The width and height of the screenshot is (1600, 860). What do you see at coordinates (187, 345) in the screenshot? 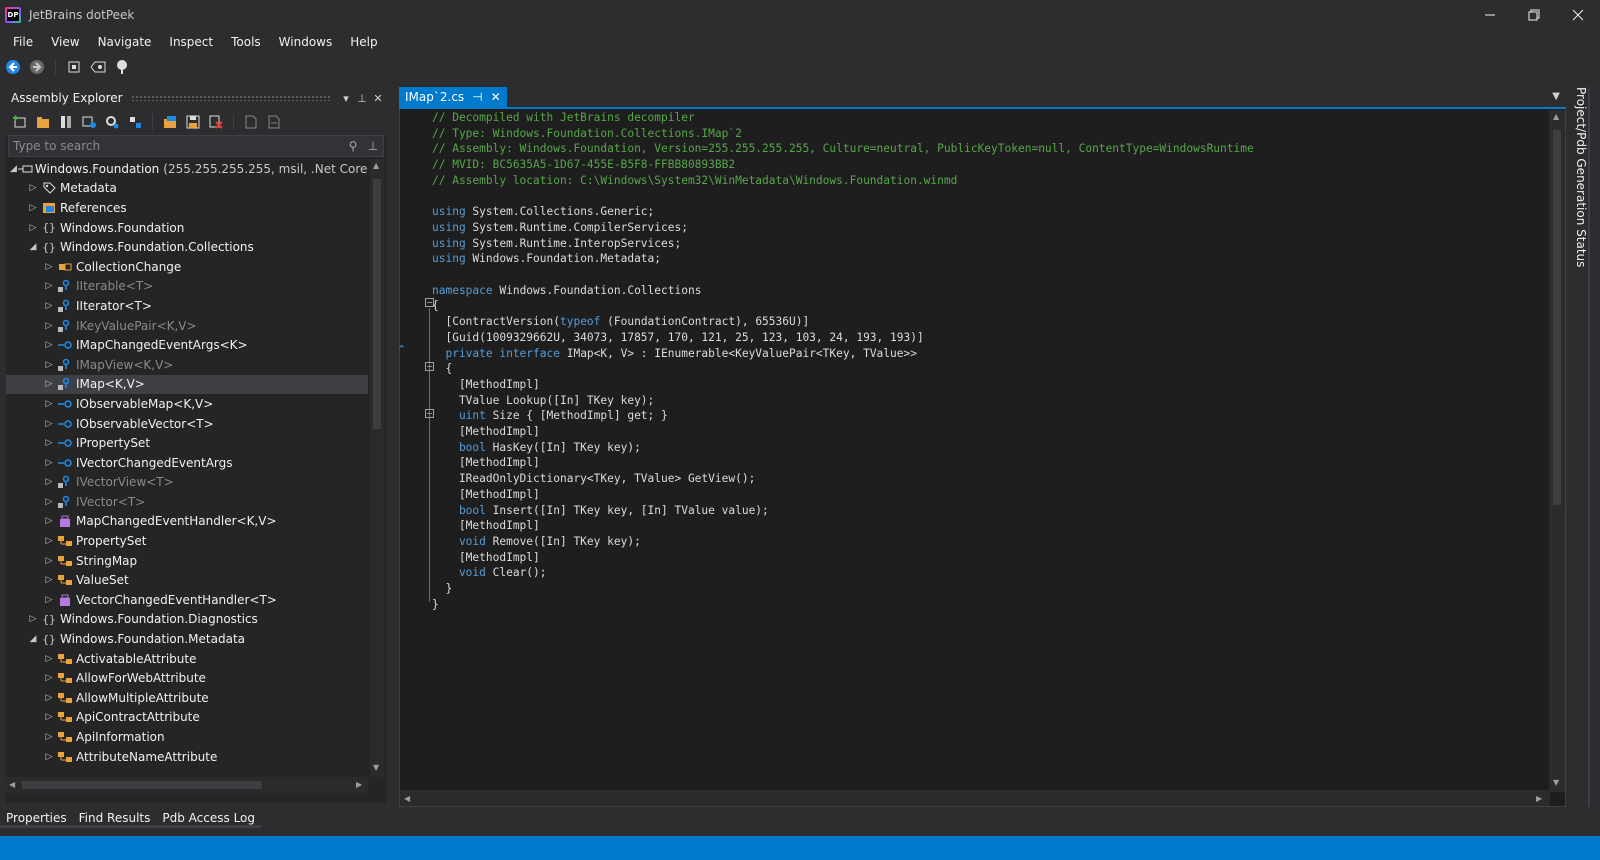
I see `tree-item: ▷ IMapChangedEventArgs<K>` at bounding box center [187, 345].